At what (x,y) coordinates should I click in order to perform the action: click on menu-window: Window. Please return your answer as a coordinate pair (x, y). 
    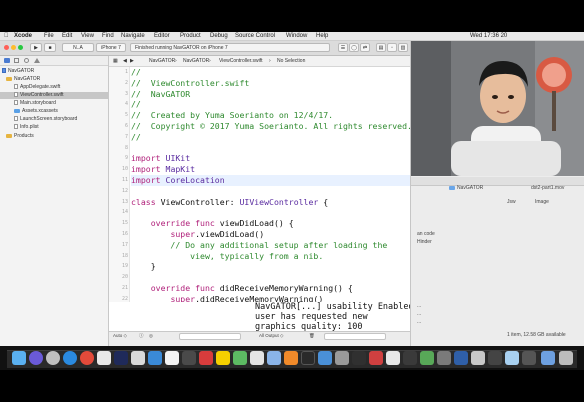
    Looking at the image, I should click on (296, 36).